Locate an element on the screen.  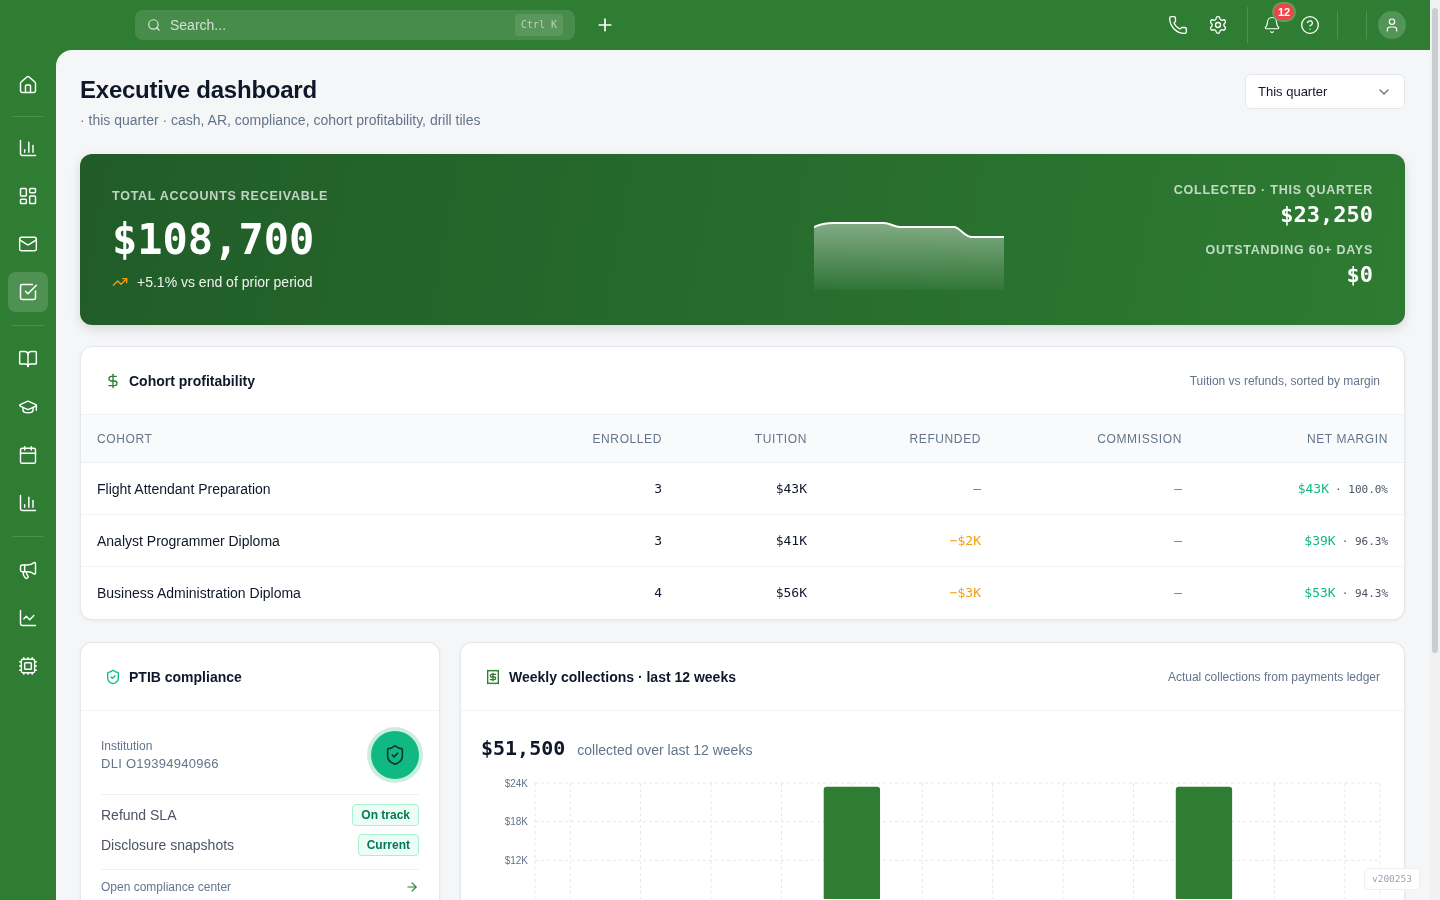
margin-percent: · 96.3% is located at coordinates (1364, 541).